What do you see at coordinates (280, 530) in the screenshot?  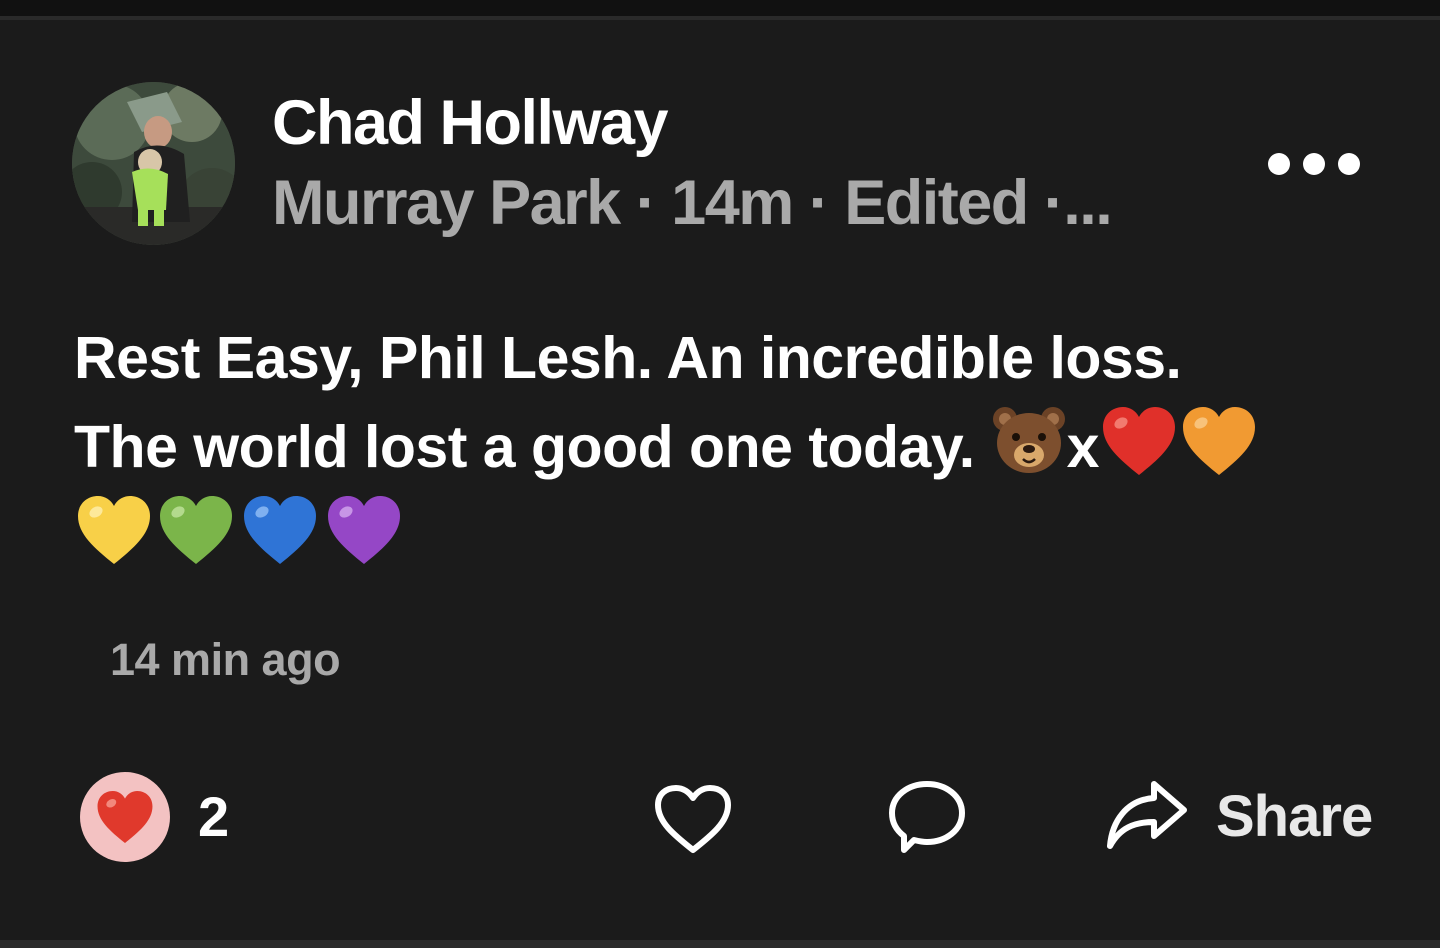 I see `blue-heart-emoji` at bounding box center [280, 530].